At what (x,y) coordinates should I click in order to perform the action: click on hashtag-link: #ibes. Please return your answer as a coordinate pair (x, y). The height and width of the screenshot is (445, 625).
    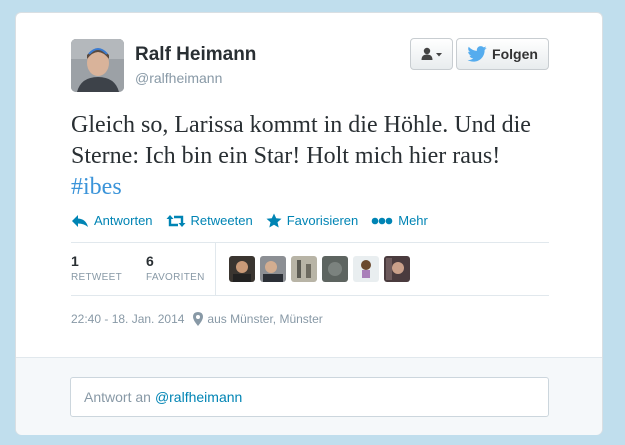
    Looking at the image, I should click on (96, 187).